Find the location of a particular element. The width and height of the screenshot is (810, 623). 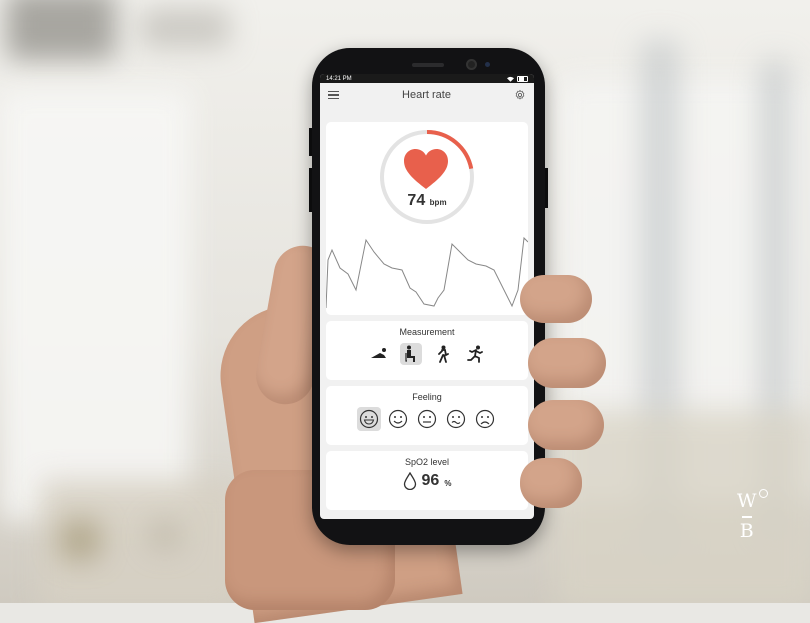

logo-top: W is located at coordinates (747, 501).